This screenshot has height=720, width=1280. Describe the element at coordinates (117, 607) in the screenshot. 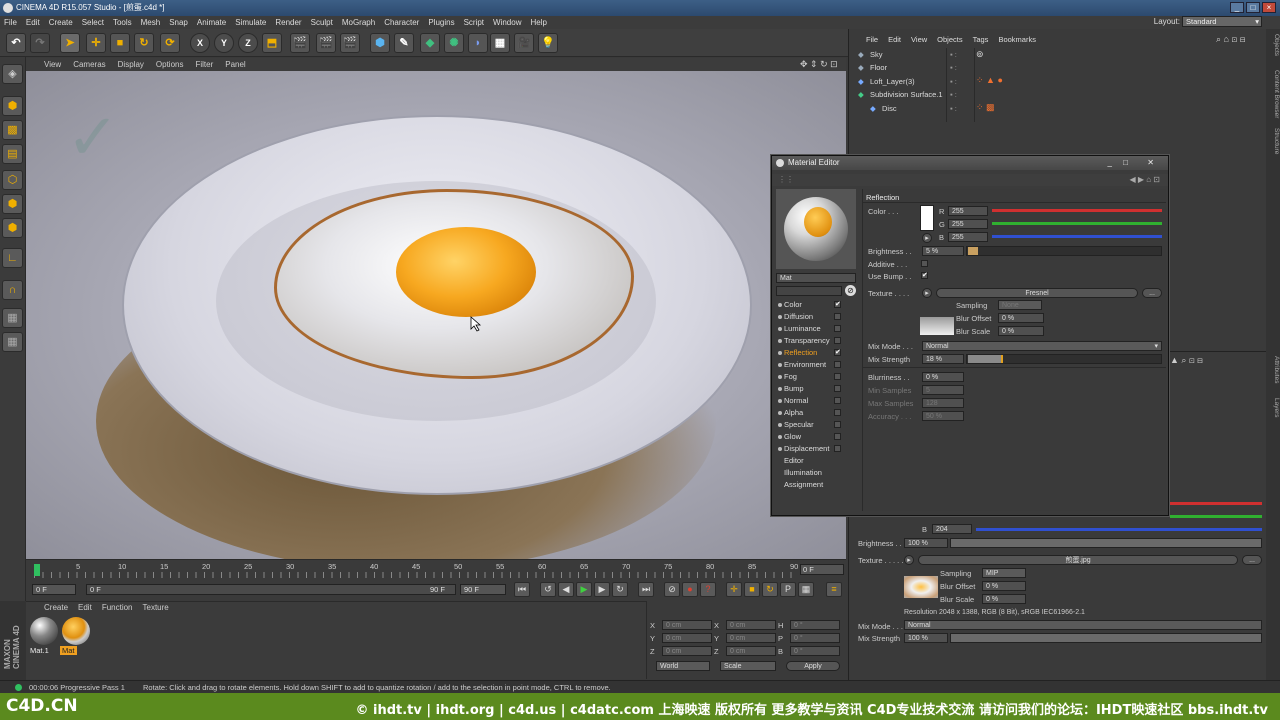

I see `material-menu-function: Function` at that location.